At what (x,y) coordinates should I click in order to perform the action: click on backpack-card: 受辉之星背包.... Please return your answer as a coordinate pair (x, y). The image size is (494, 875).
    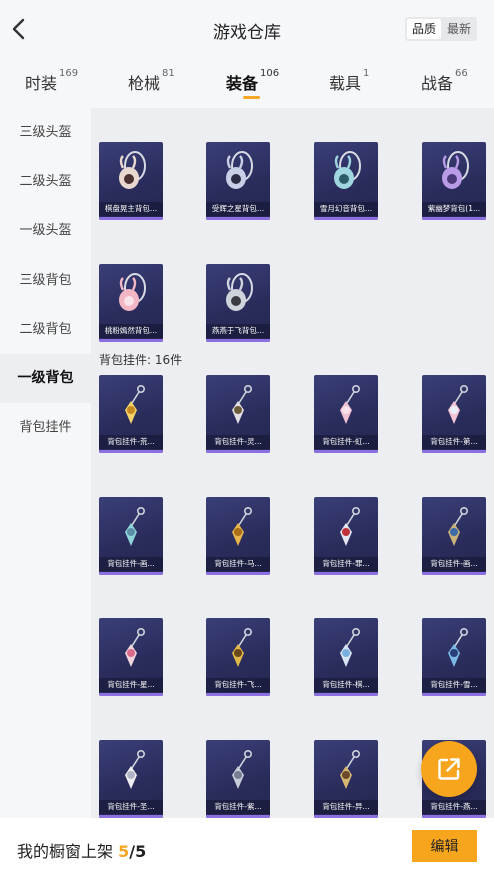
    Looking at the image, I should click on (238, 181).